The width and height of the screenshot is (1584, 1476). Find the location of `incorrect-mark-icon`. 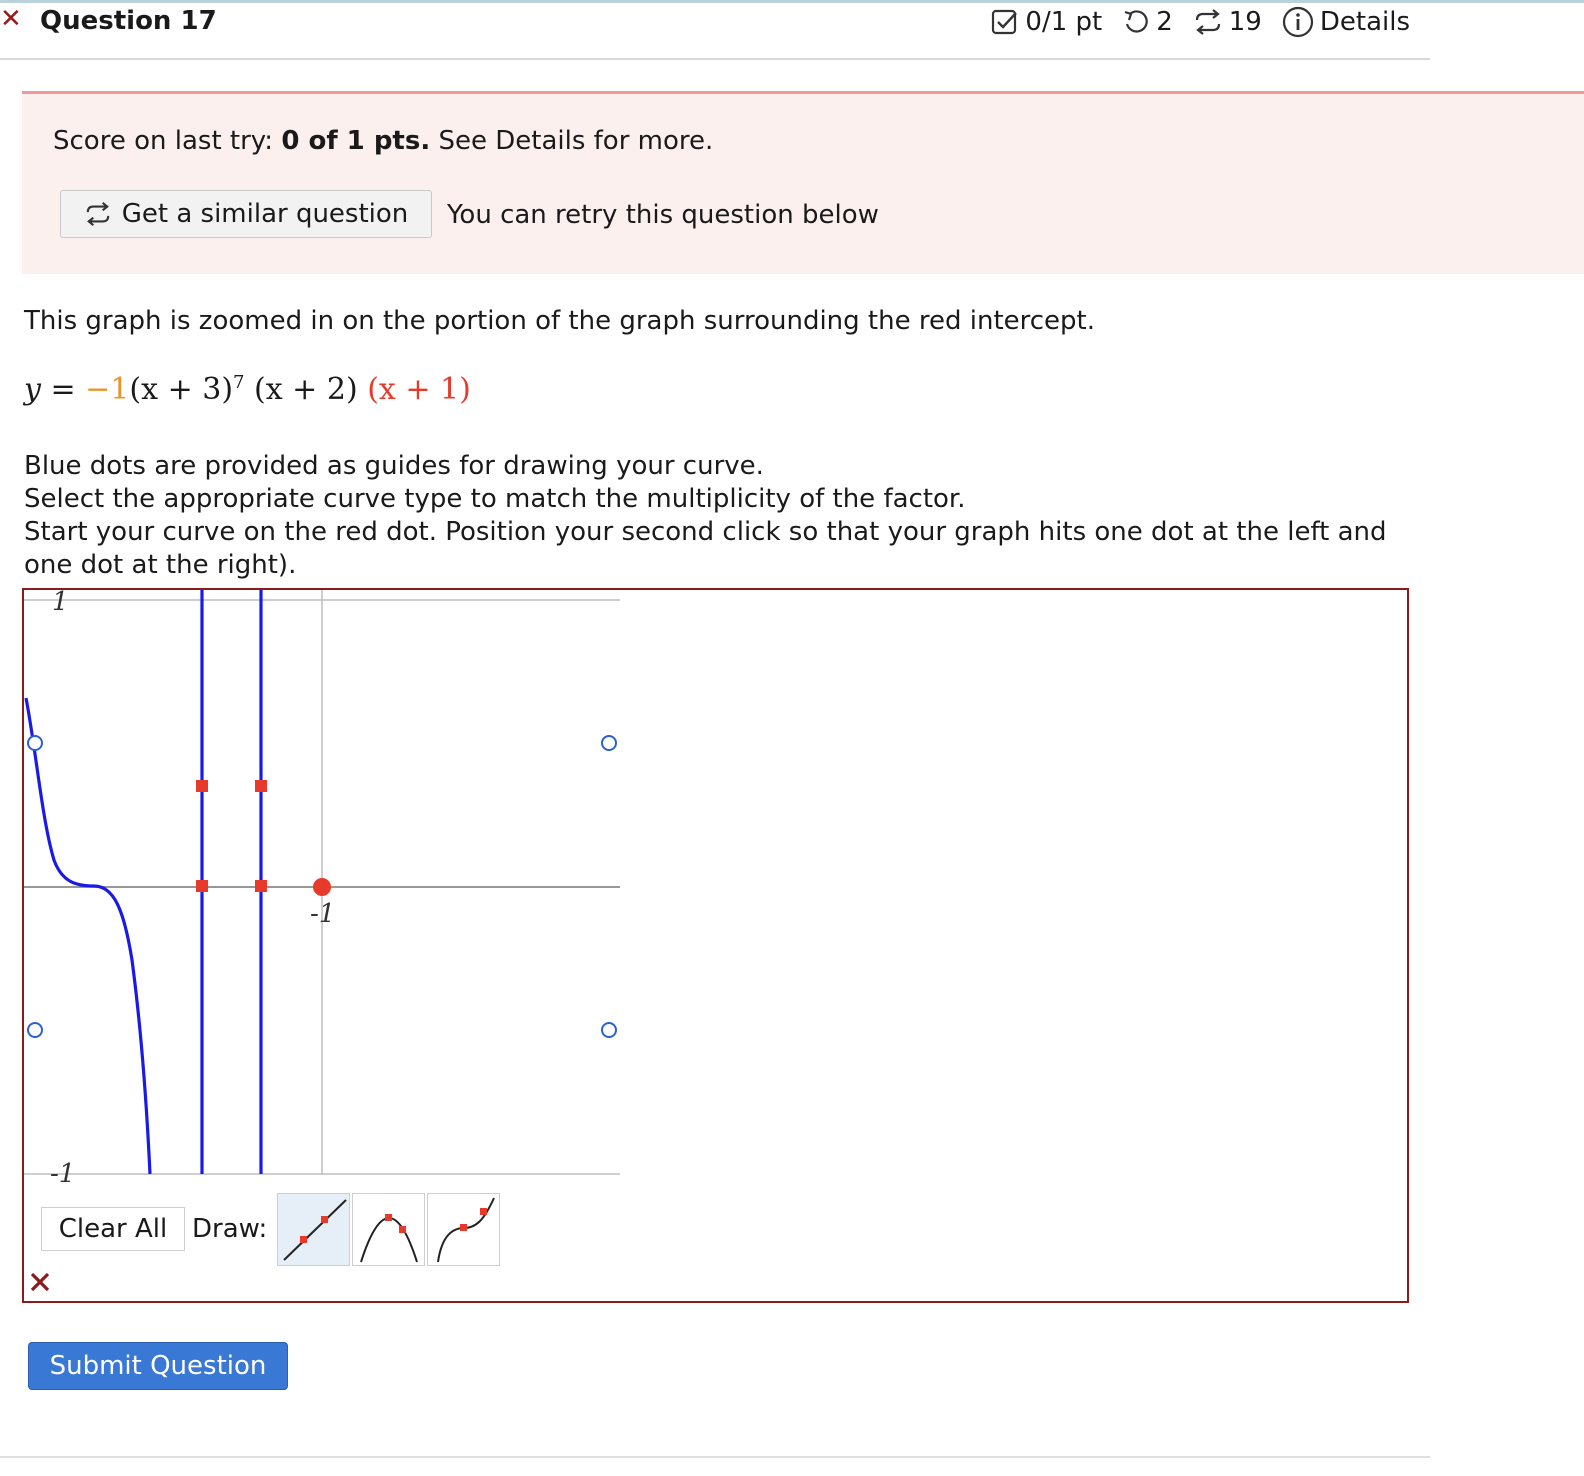

incorrect-mark-icon is located at coordinates (40, 1284).